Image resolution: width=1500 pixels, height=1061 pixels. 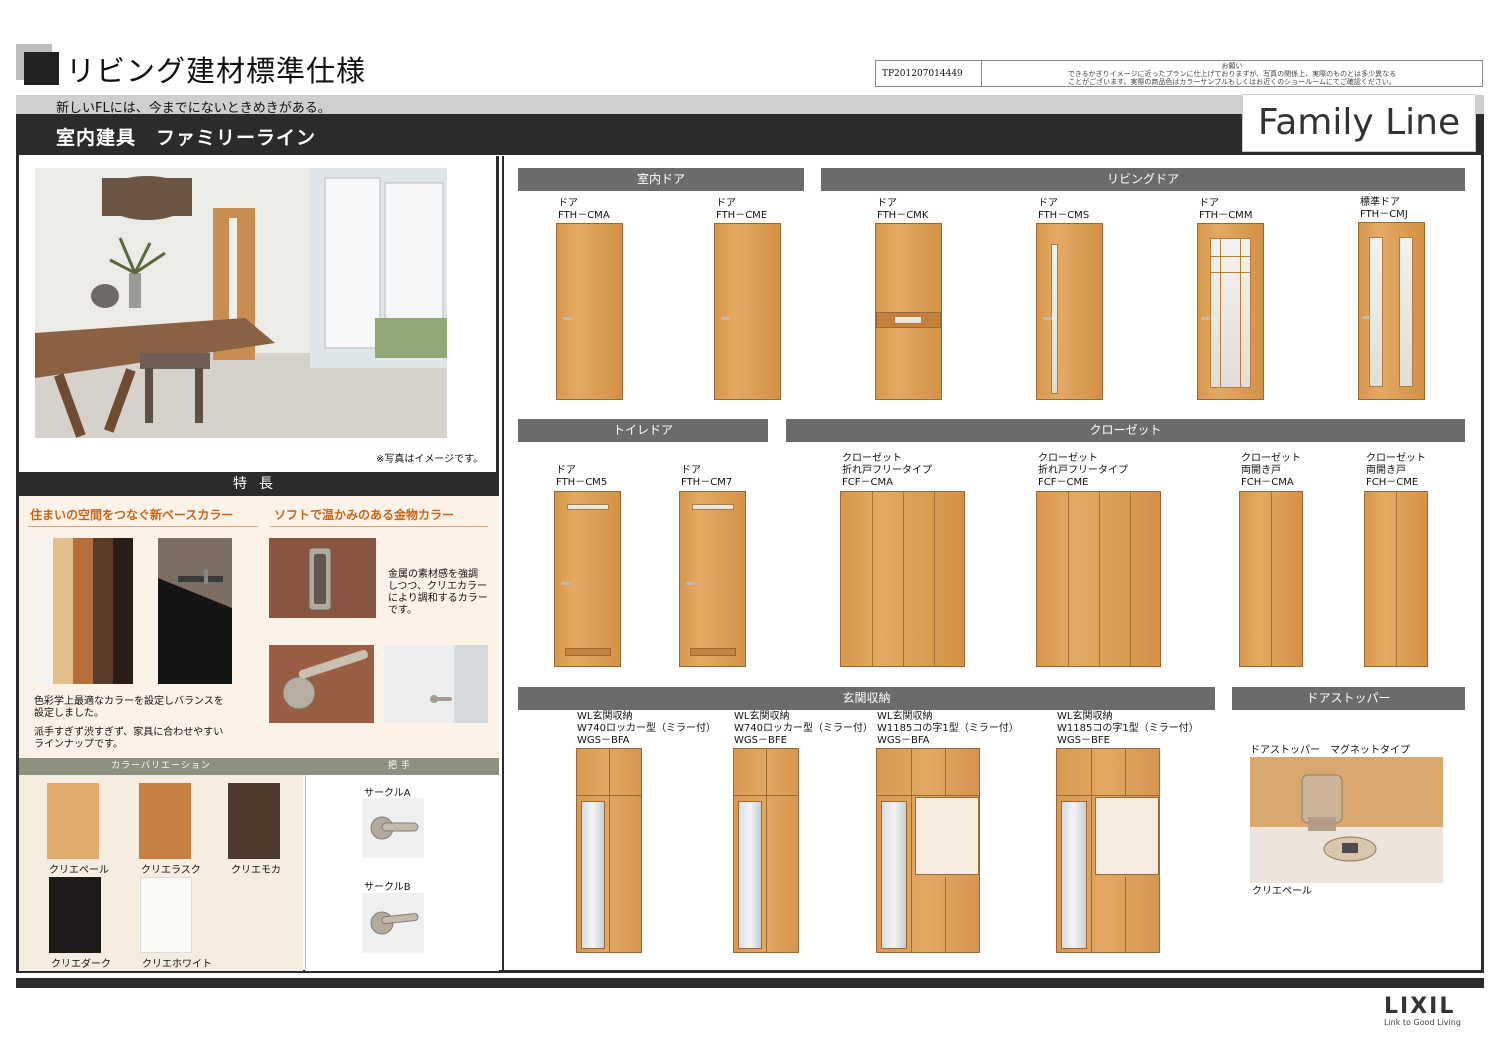 I want to click on swatch-crie-mocha, so click(x=254, y=821).